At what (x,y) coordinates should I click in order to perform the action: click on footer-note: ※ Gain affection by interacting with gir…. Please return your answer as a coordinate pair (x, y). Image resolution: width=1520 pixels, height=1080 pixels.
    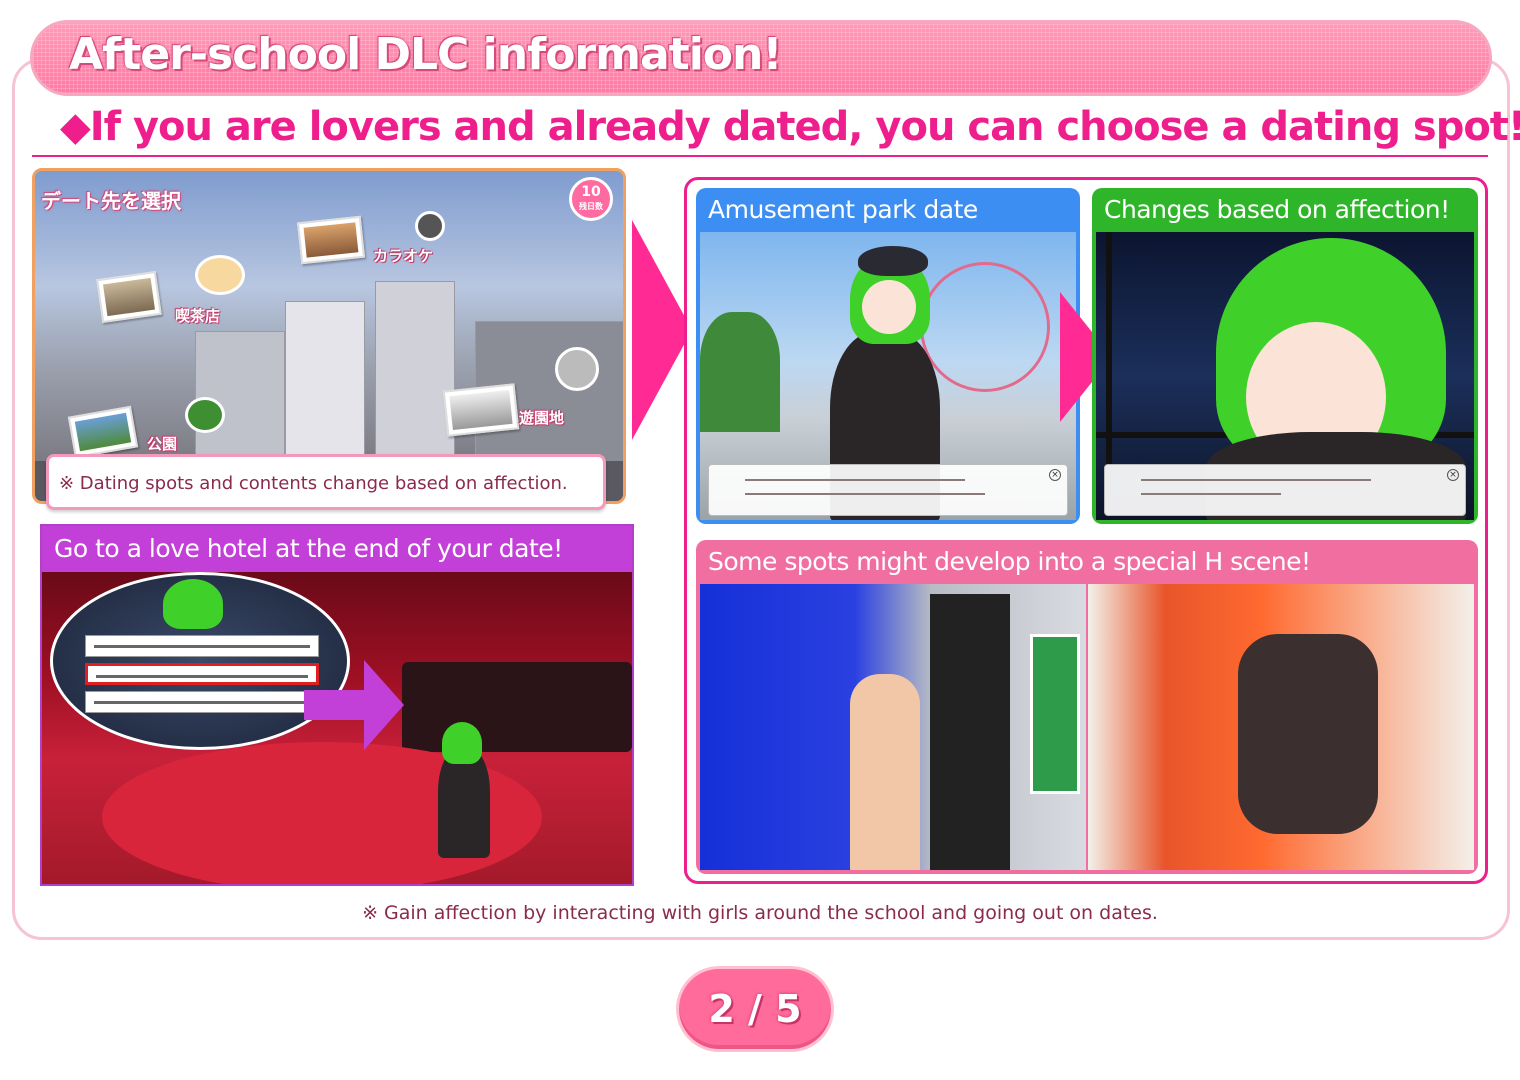
    Looking at the image, I should click on (760, 913).